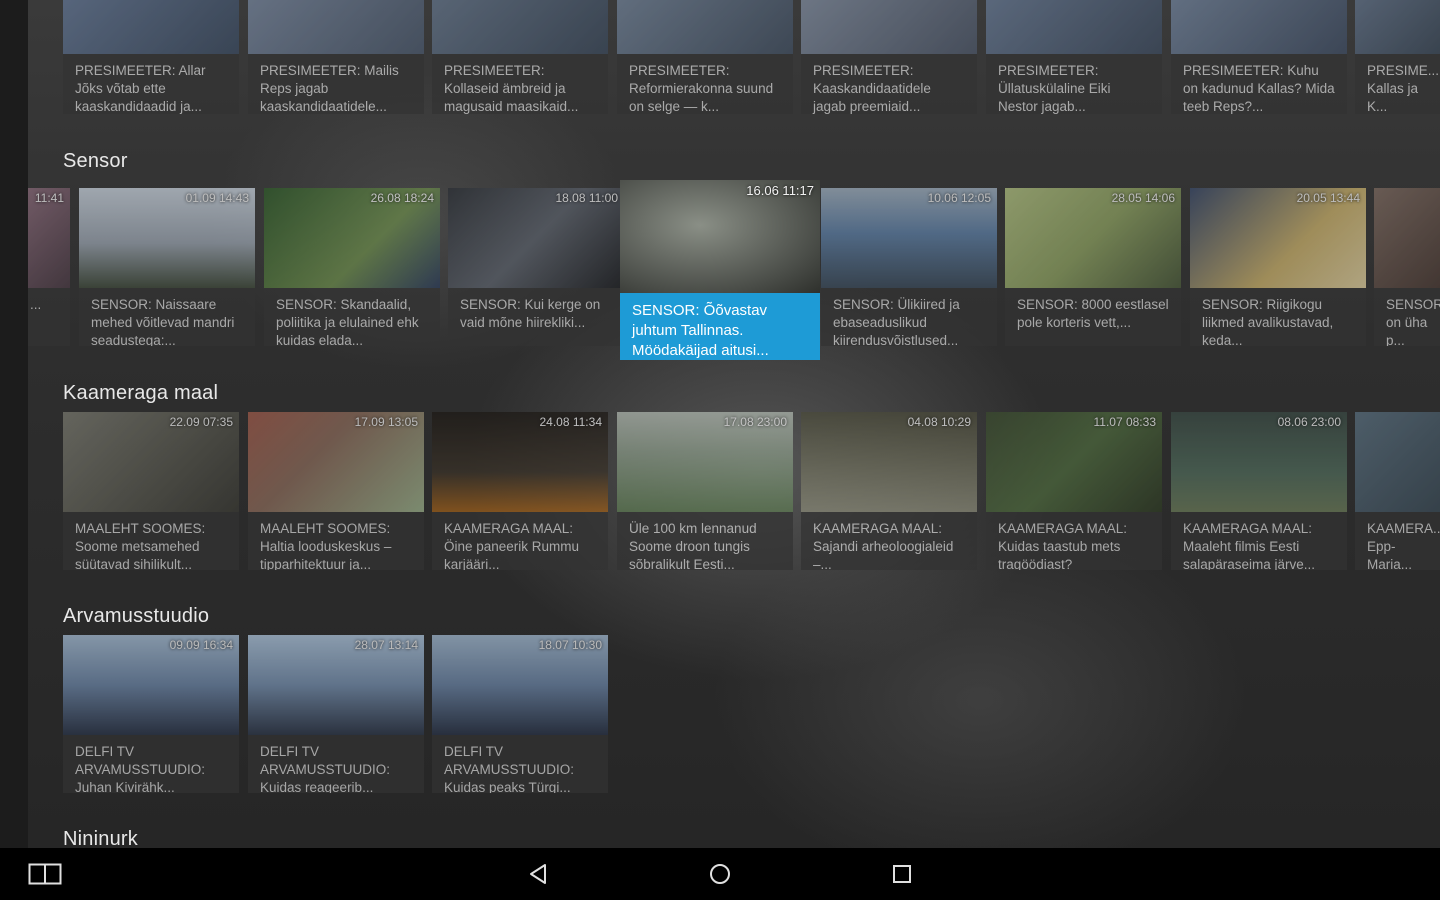 The width and height of the screenshot is (1440, 900). I want to click on video-time: 04.08 10:29, so click(939, 422).